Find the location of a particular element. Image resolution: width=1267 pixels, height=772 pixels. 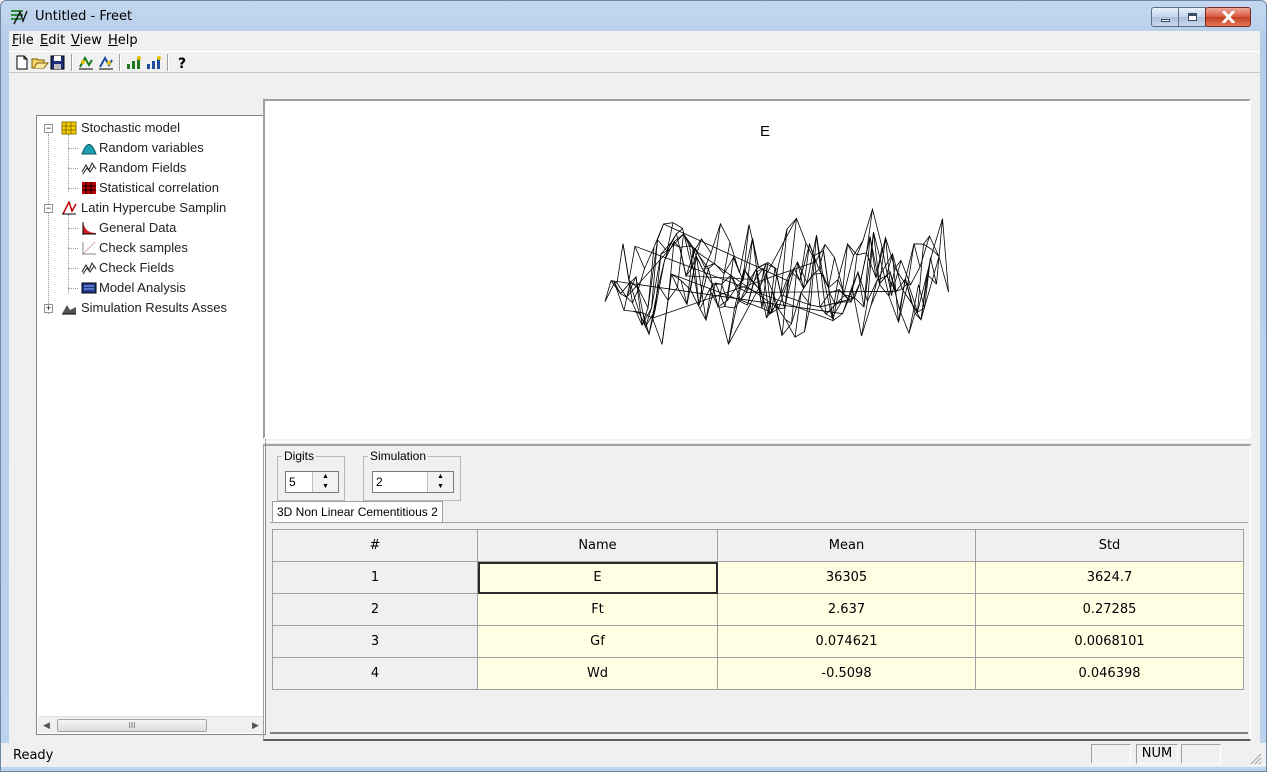

expand-icon: + is located at coordinates (48, 308).